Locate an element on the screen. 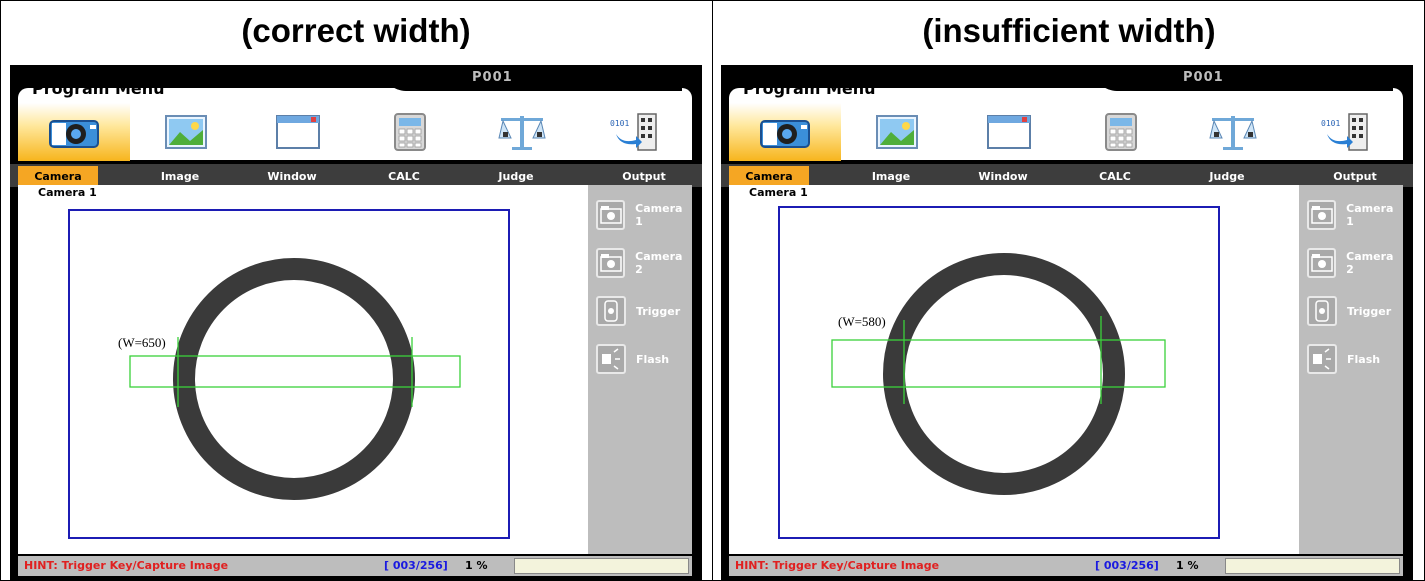 The height and width of the screenshot is (581, 1425). panel-divider is located at coordinates (712, 290).